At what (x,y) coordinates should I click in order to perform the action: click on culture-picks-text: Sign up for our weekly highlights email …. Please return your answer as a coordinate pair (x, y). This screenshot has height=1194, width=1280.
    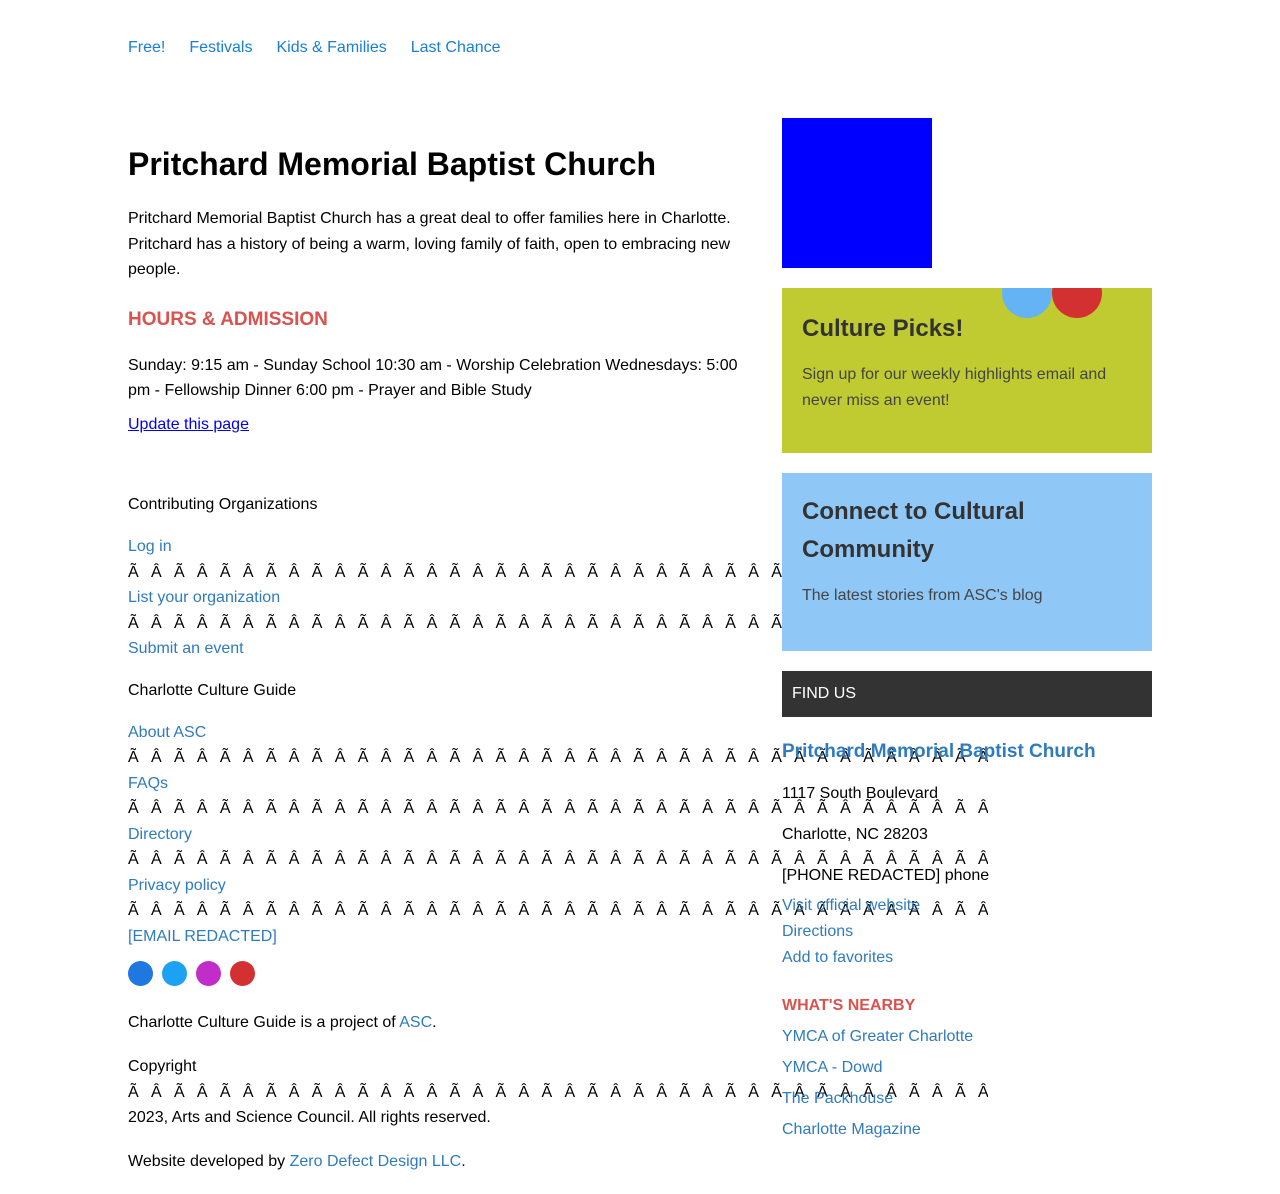
    Looking at the image, I should click on (954, 387).